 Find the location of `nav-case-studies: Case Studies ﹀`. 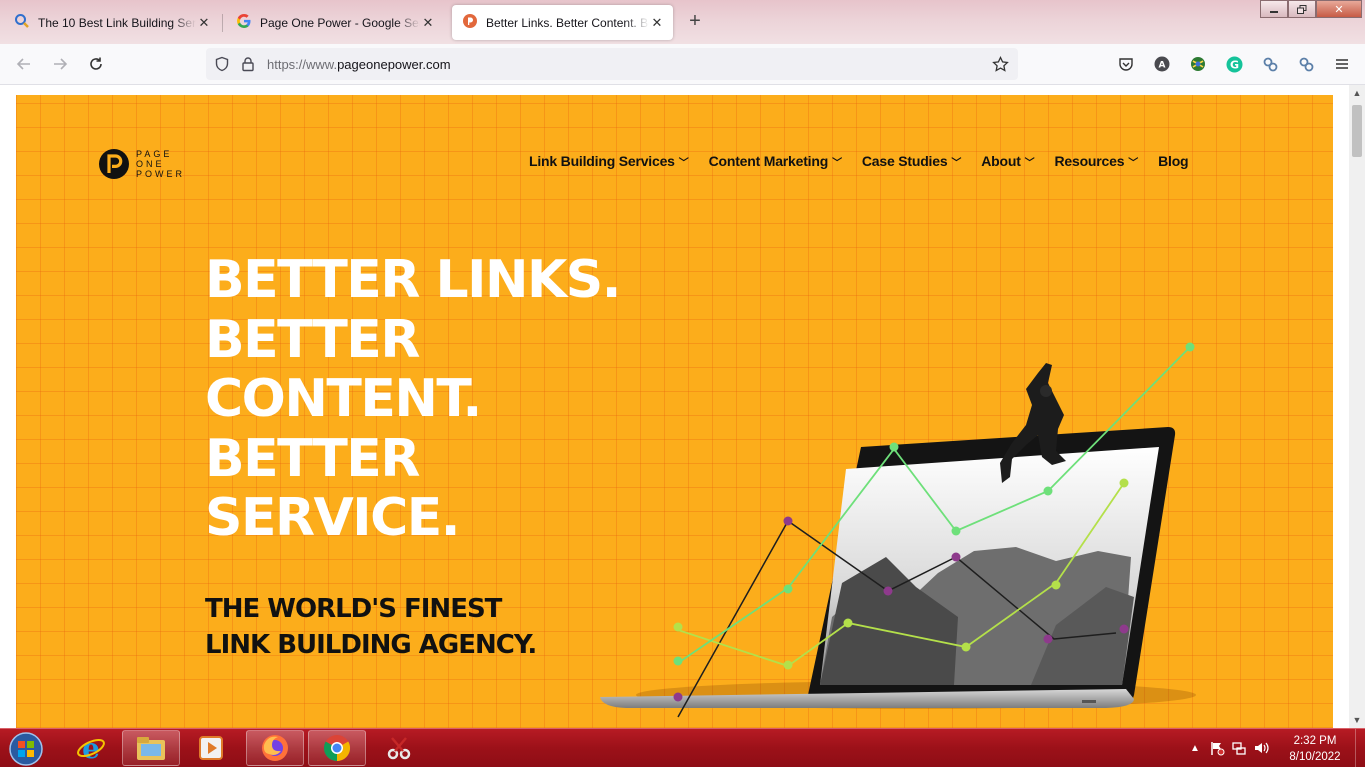

nav-case-studies: Case Studies ﹀ is located at coordinates (911, 161).